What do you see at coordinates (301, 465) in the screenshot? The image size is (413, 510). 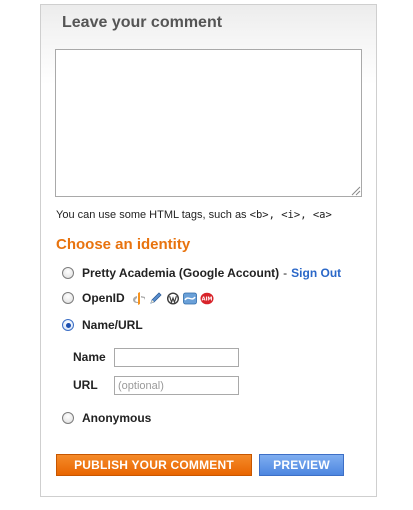 I see `preview-button: Preview` at bounding box center [301, 465].